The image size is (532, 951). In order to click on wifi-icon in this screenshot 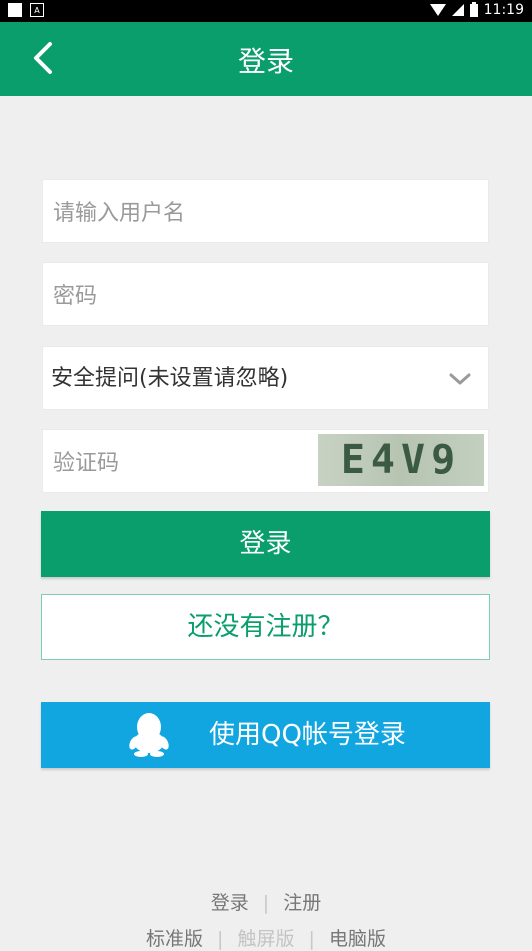, I will do `click(437, 10)`.